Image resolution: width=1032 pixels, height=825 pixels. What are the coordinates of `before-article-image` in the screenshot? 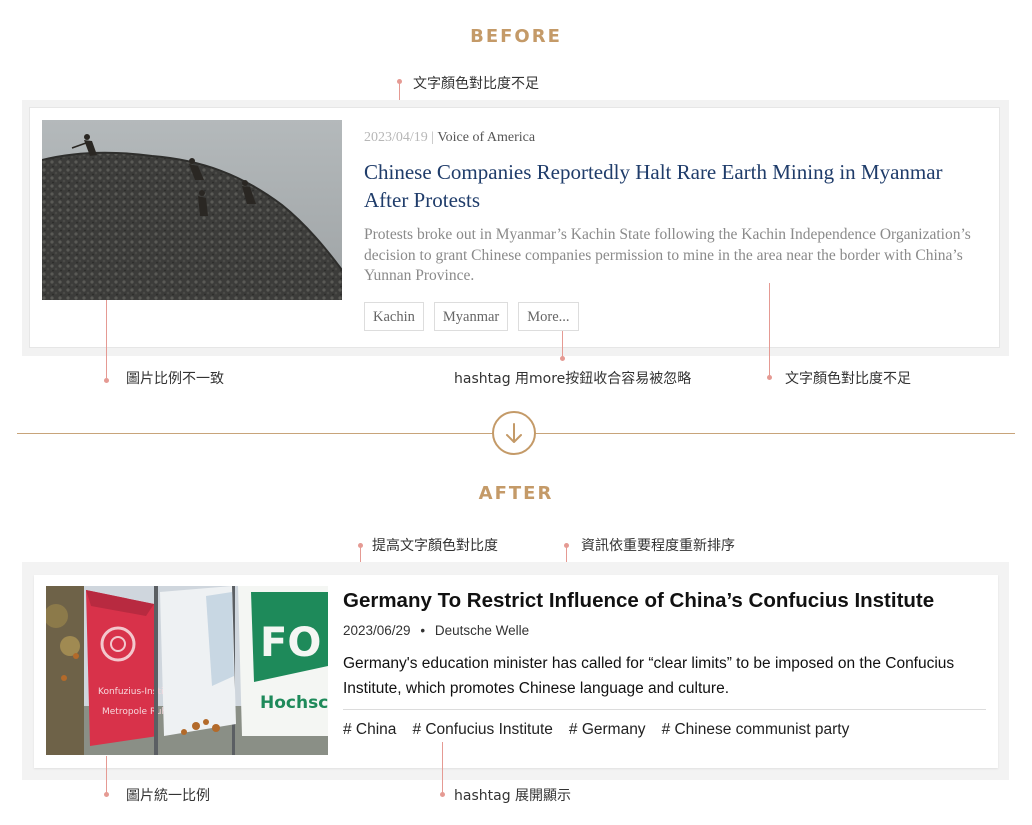 It's located at (192, 210).